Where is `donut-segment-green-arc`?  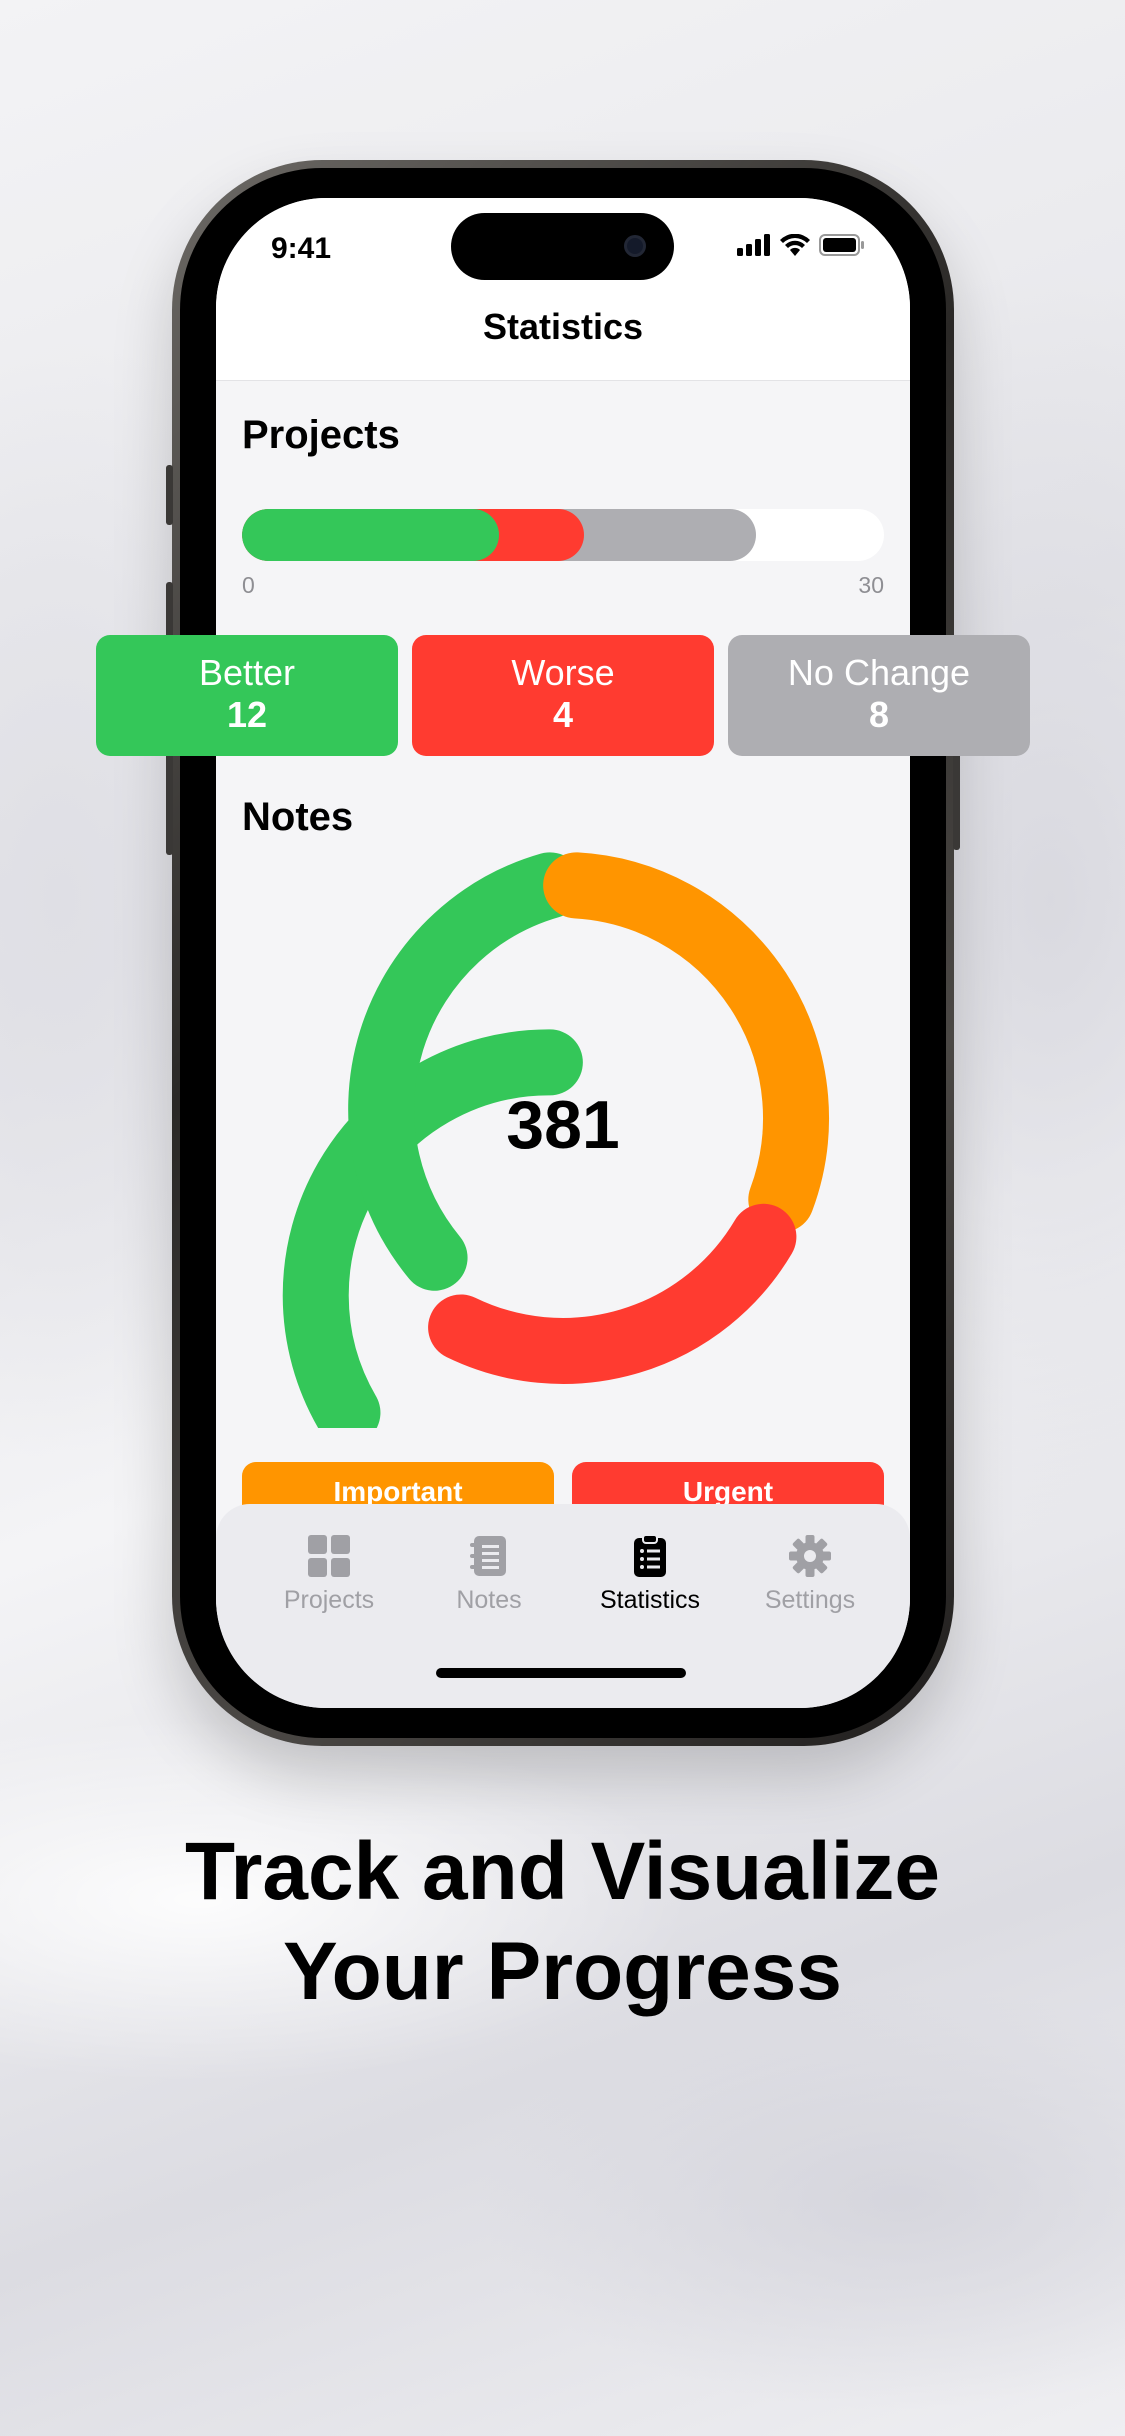
donut-segment-green-arc is located at coordinates (465, 1071).